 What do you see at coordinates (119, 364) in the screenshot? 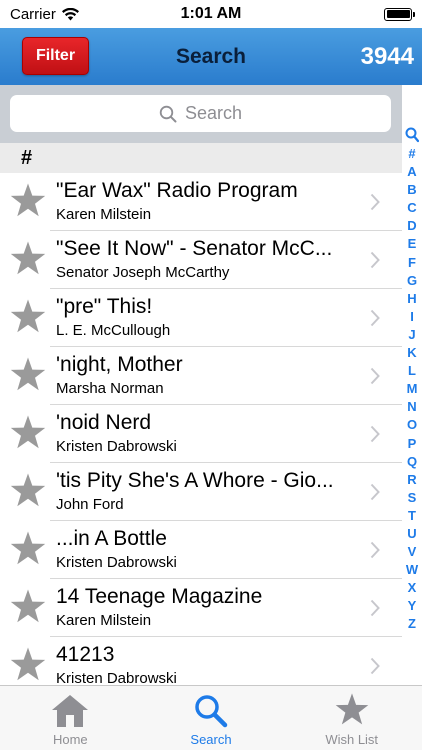
I see `item-title: 'night, Mother` at bounding box center [119, 364].